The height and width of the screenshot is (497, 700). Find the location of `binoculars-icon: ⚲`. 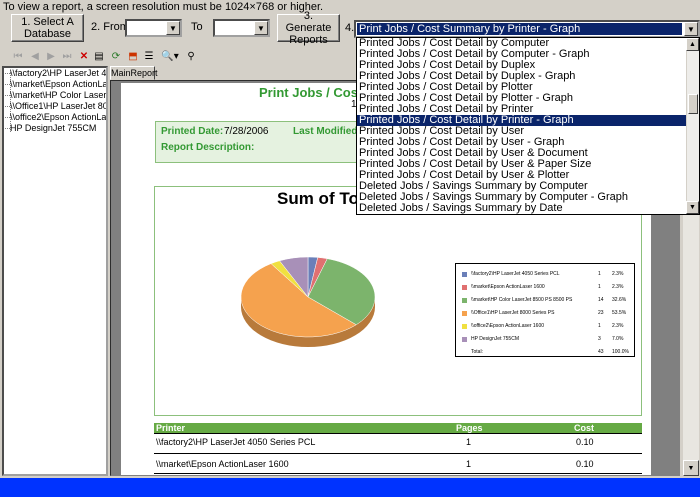

binoculars-icon: ⚲ is located at coordinates (191, 57).